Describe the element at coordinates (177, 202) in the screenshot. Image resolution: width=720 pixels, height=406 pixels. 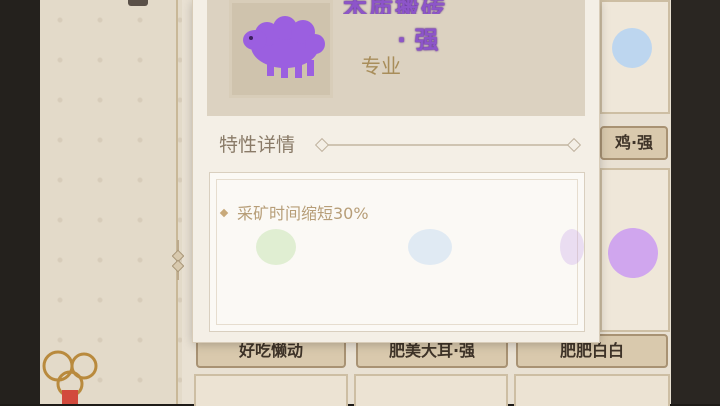
I see `left-divider` at that location.